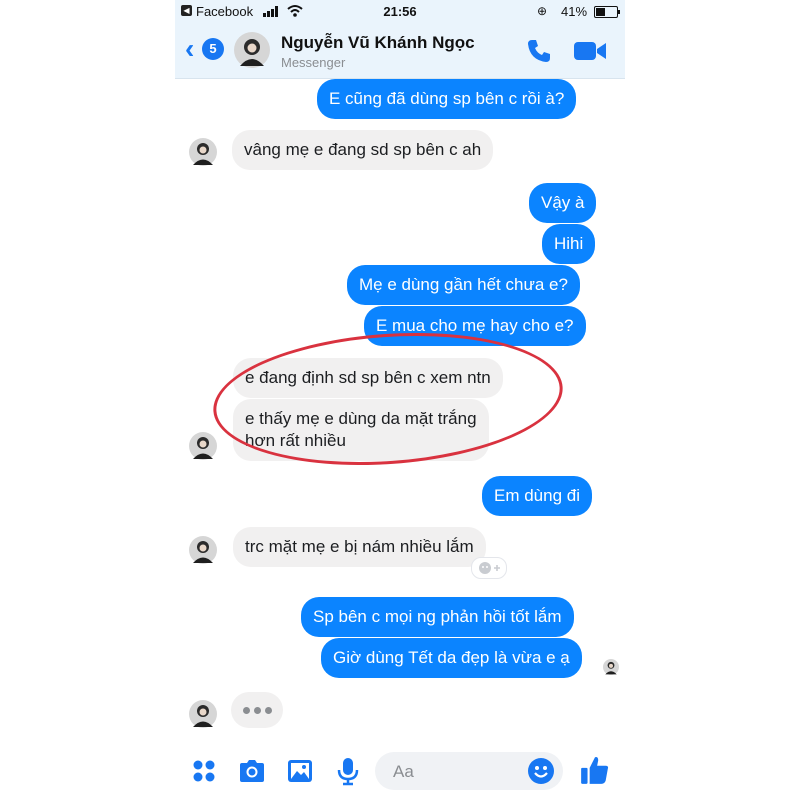 This screenshot has height=800, width=800. I want to click on message-bubble: vâng mẹ e đang sd sp bên c ah, so click(363, 150).